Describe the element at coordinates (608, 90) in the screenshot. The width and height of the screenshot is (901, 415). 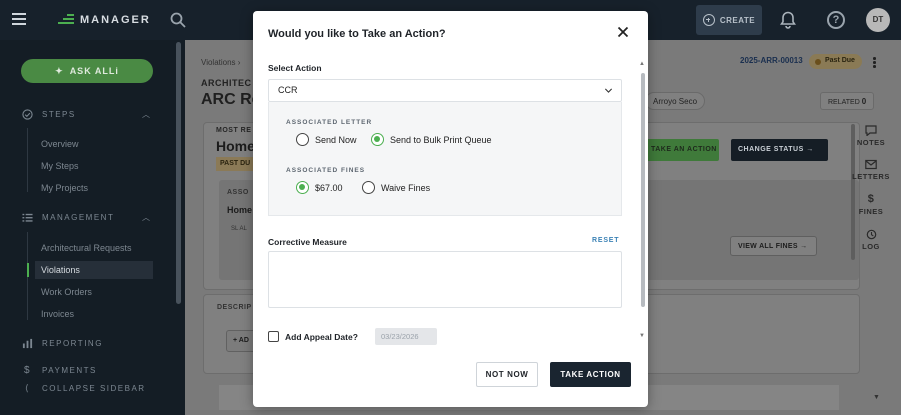
I see `chevron-down-icon` at that location.